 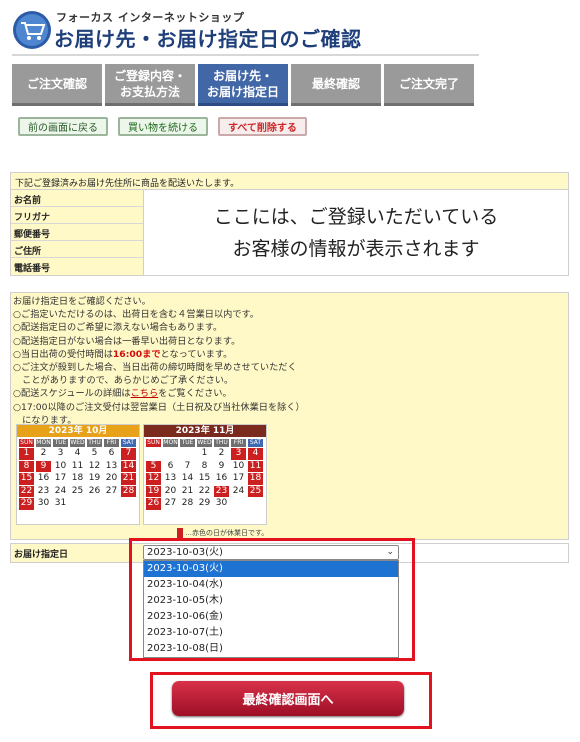 What do you see at coordinates (429, 85) in the screenshot?
I see `step-order-complete: ご注文完了` at bounding box center [429, 85].